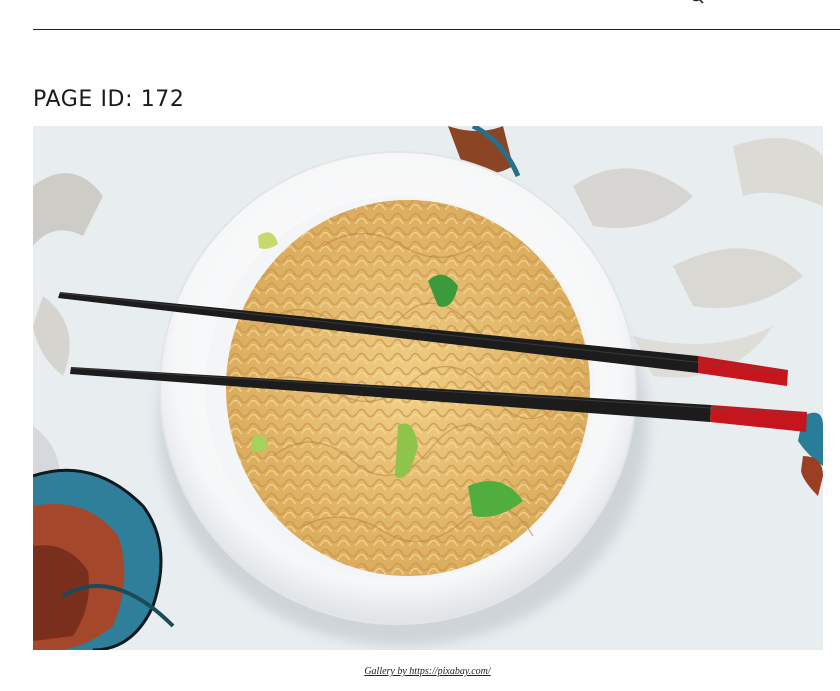  Describe the element at coordinates (697, 2) in the screenshot. I see `search-icon` at that location.